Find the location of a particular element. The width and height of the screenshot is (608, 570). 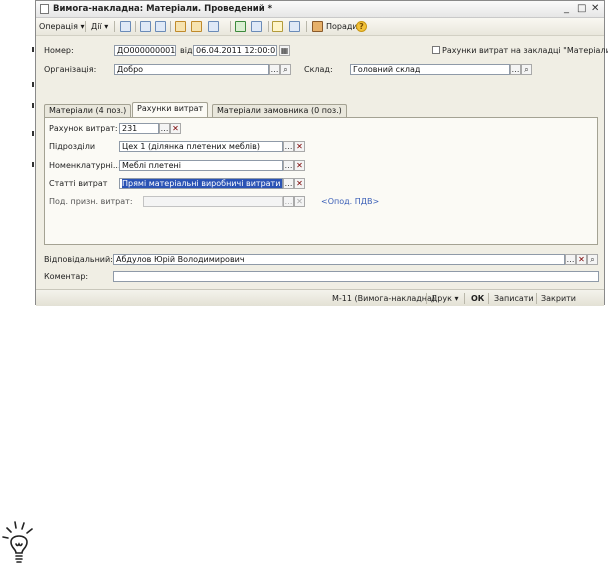

ok-button: ОК is located at coordinates (477, 298).